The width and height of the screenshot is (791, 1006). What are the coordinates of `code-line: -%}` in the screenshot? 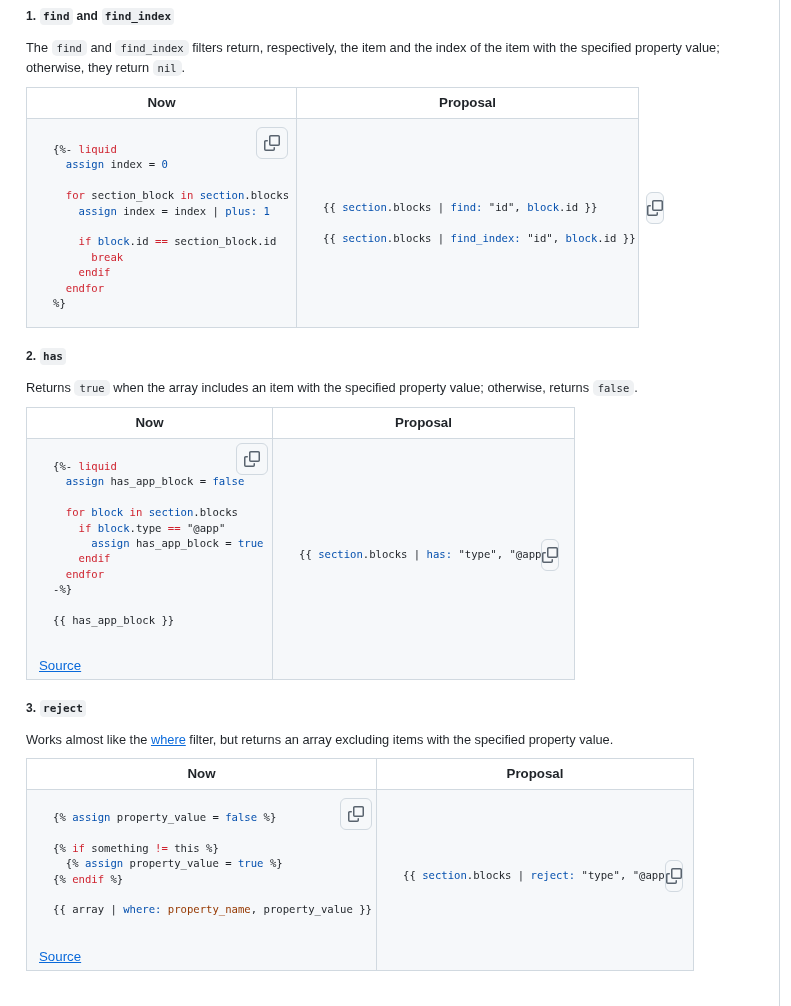 It's located at (63, 590).